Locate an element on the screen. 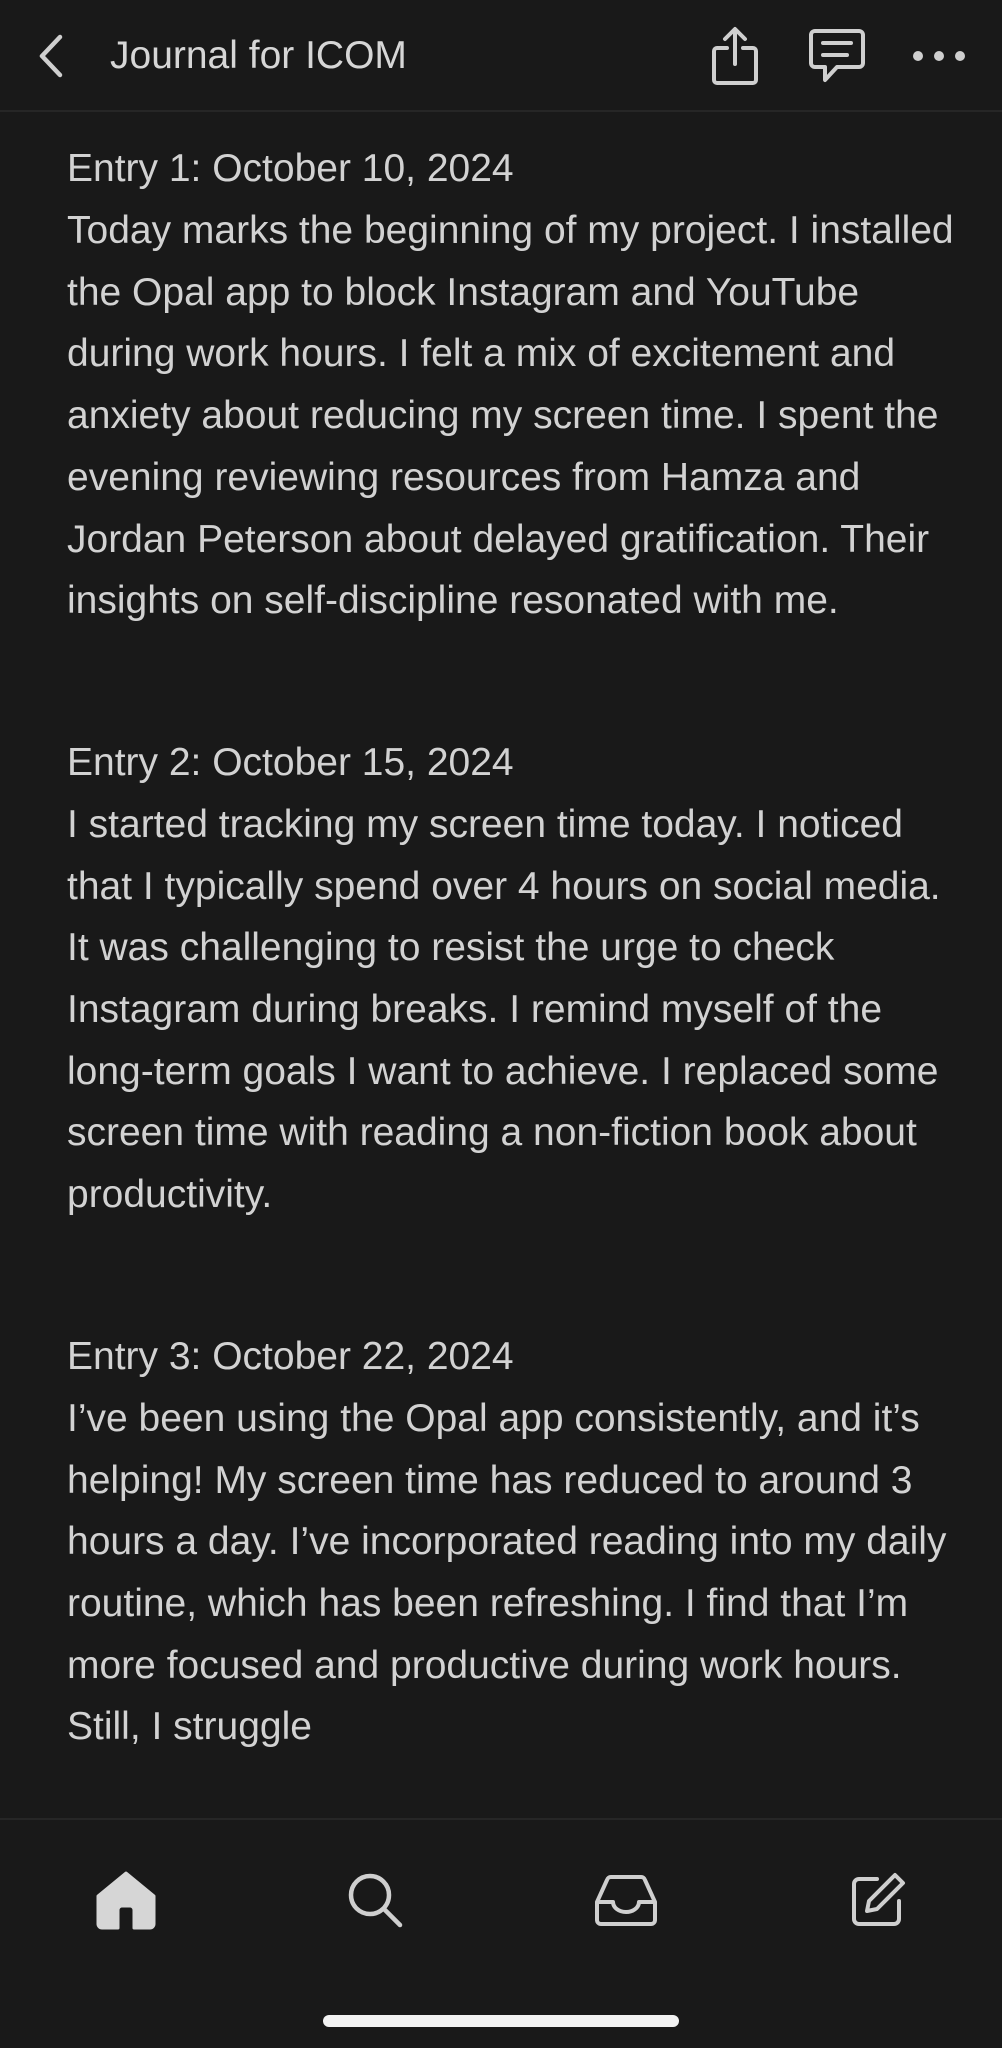 This screenshot has height=2048, width=1002. chevron-left-icon is located at coordinates (51, 56).